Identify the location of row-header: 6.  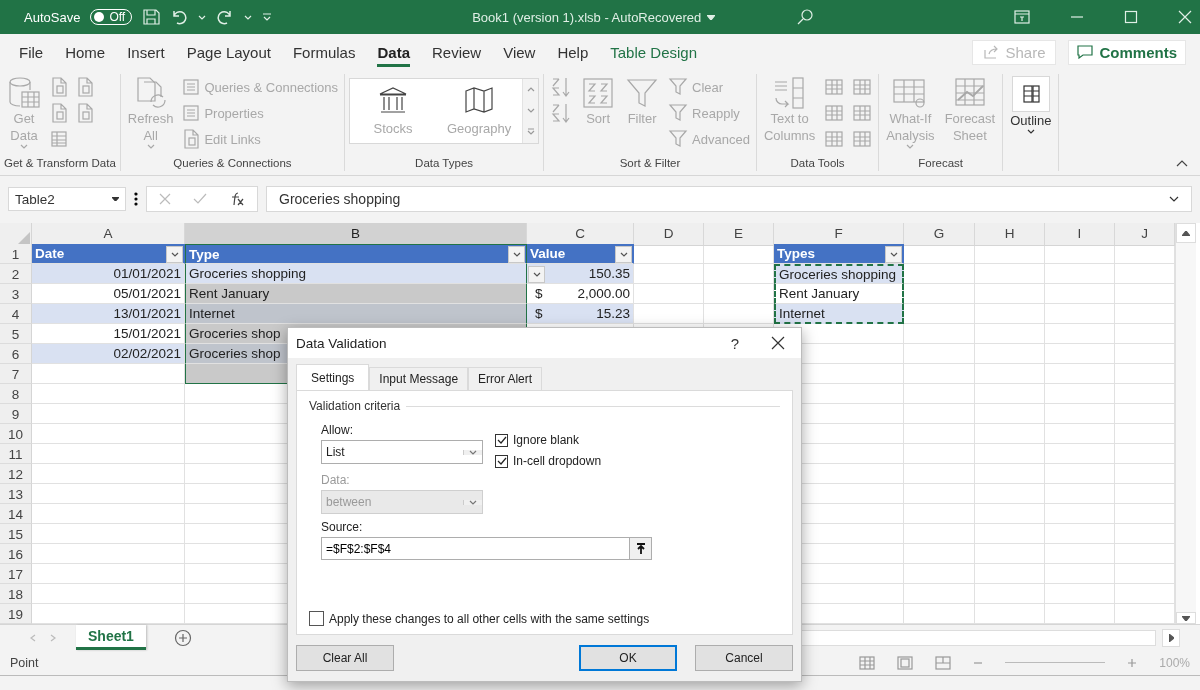
(16, 354).